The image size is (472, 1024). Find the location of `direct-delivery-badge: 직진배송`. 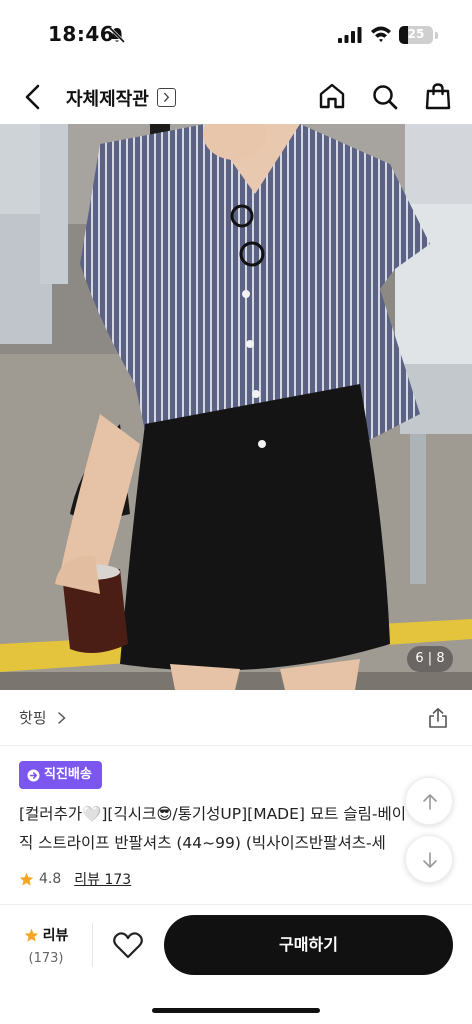

direct-delivery-badge: 직진배송 is located at coordinates (60, 775).